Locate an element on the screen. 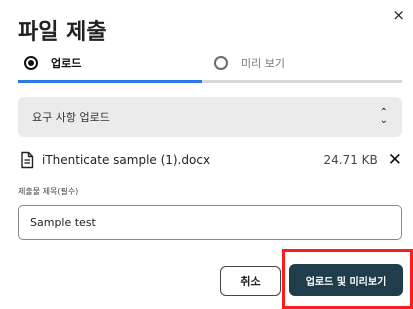 The width and height of the screenshot is (413, 309). requirements-upload-label: 요구 사항 업로드 is located at coordinates (71, 117).